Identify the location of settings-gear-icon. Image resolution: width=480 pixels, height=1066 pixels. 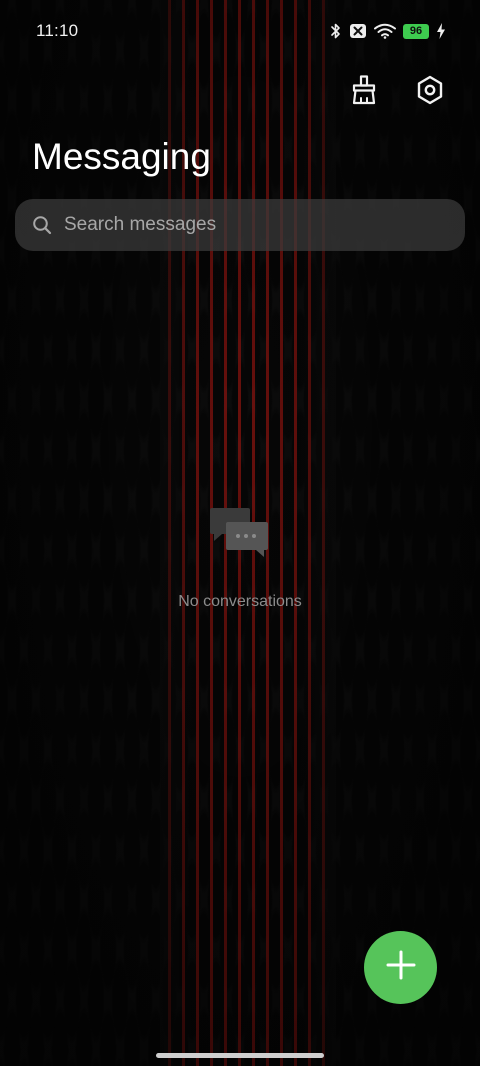
(430, 90).